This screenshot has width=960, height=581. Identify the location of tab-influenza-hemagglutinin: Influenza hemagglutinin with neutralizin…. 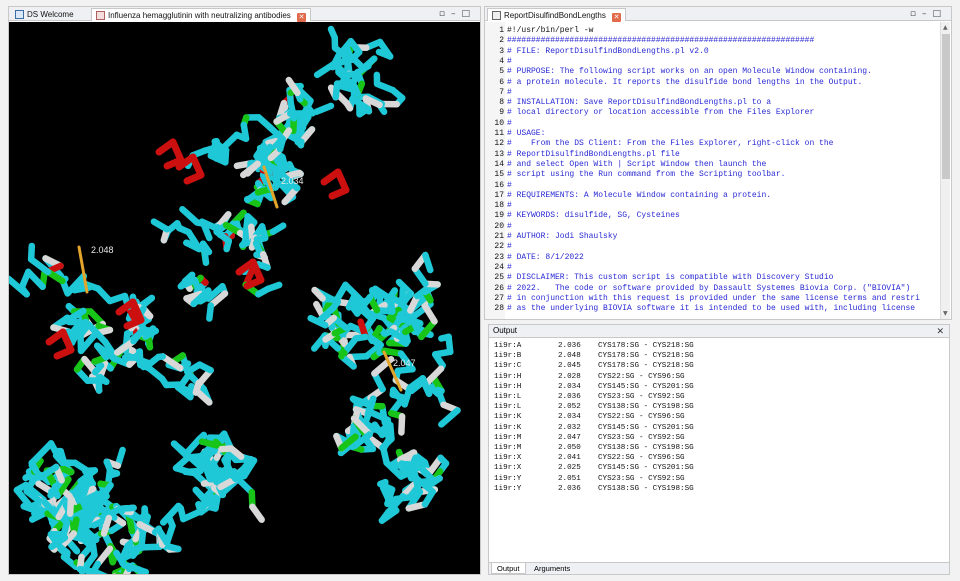
(201, 15).